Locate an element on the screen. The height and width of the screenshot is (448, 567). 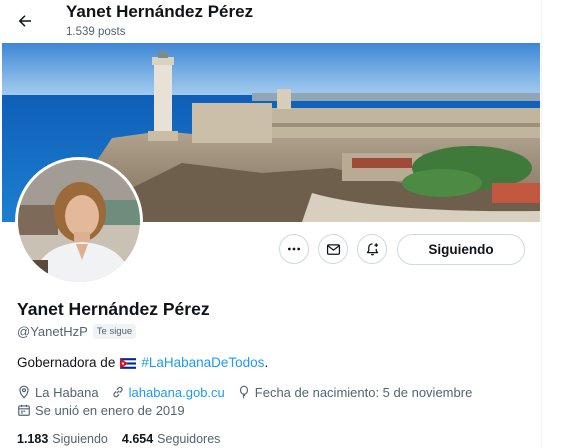
bio-suffix: . is located at coordinates (266, 362).